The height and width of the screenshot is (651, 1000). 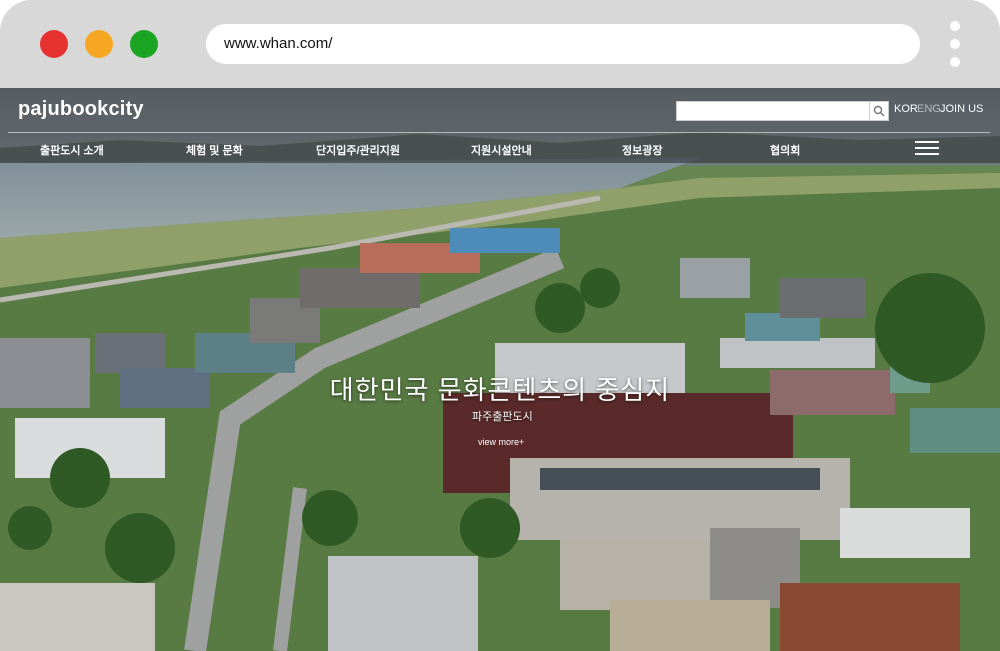 I want to click on search-icon, so click(x=879, y=111).